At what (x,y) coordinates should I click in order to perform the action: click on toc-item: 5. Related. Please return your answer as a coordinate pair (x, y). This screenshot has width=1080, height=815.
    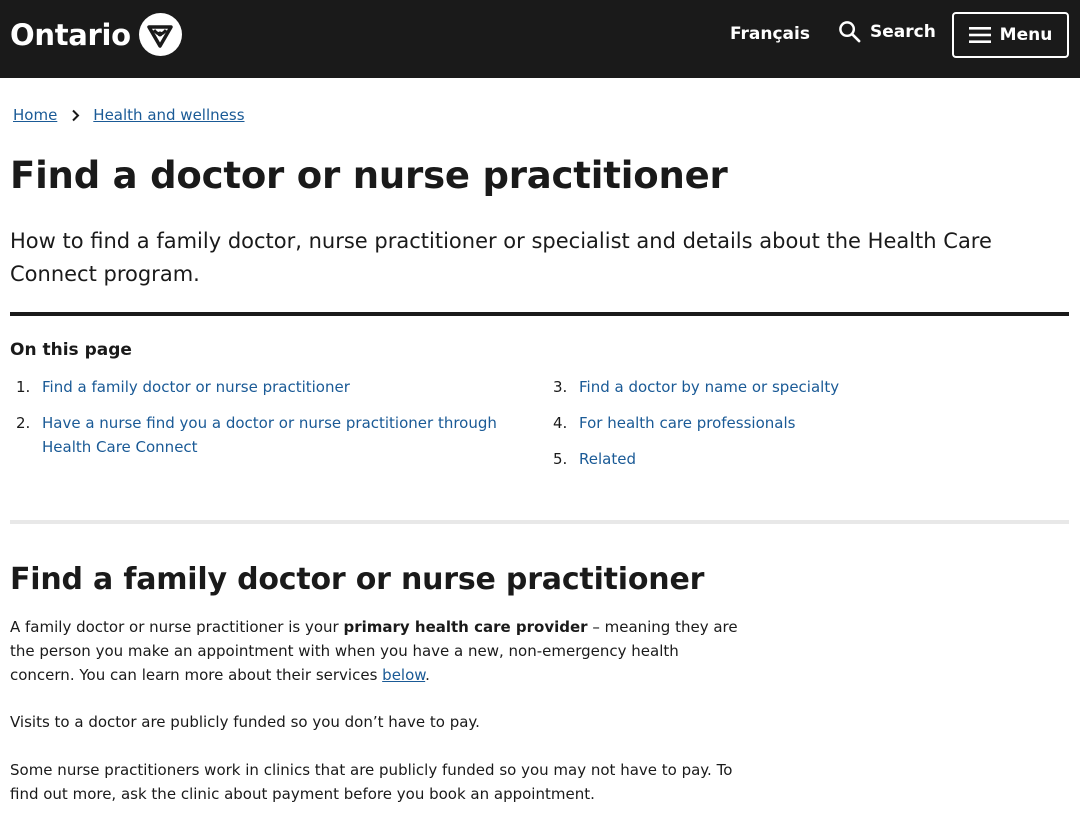
    Looking at the image, I should click on (803, 459).